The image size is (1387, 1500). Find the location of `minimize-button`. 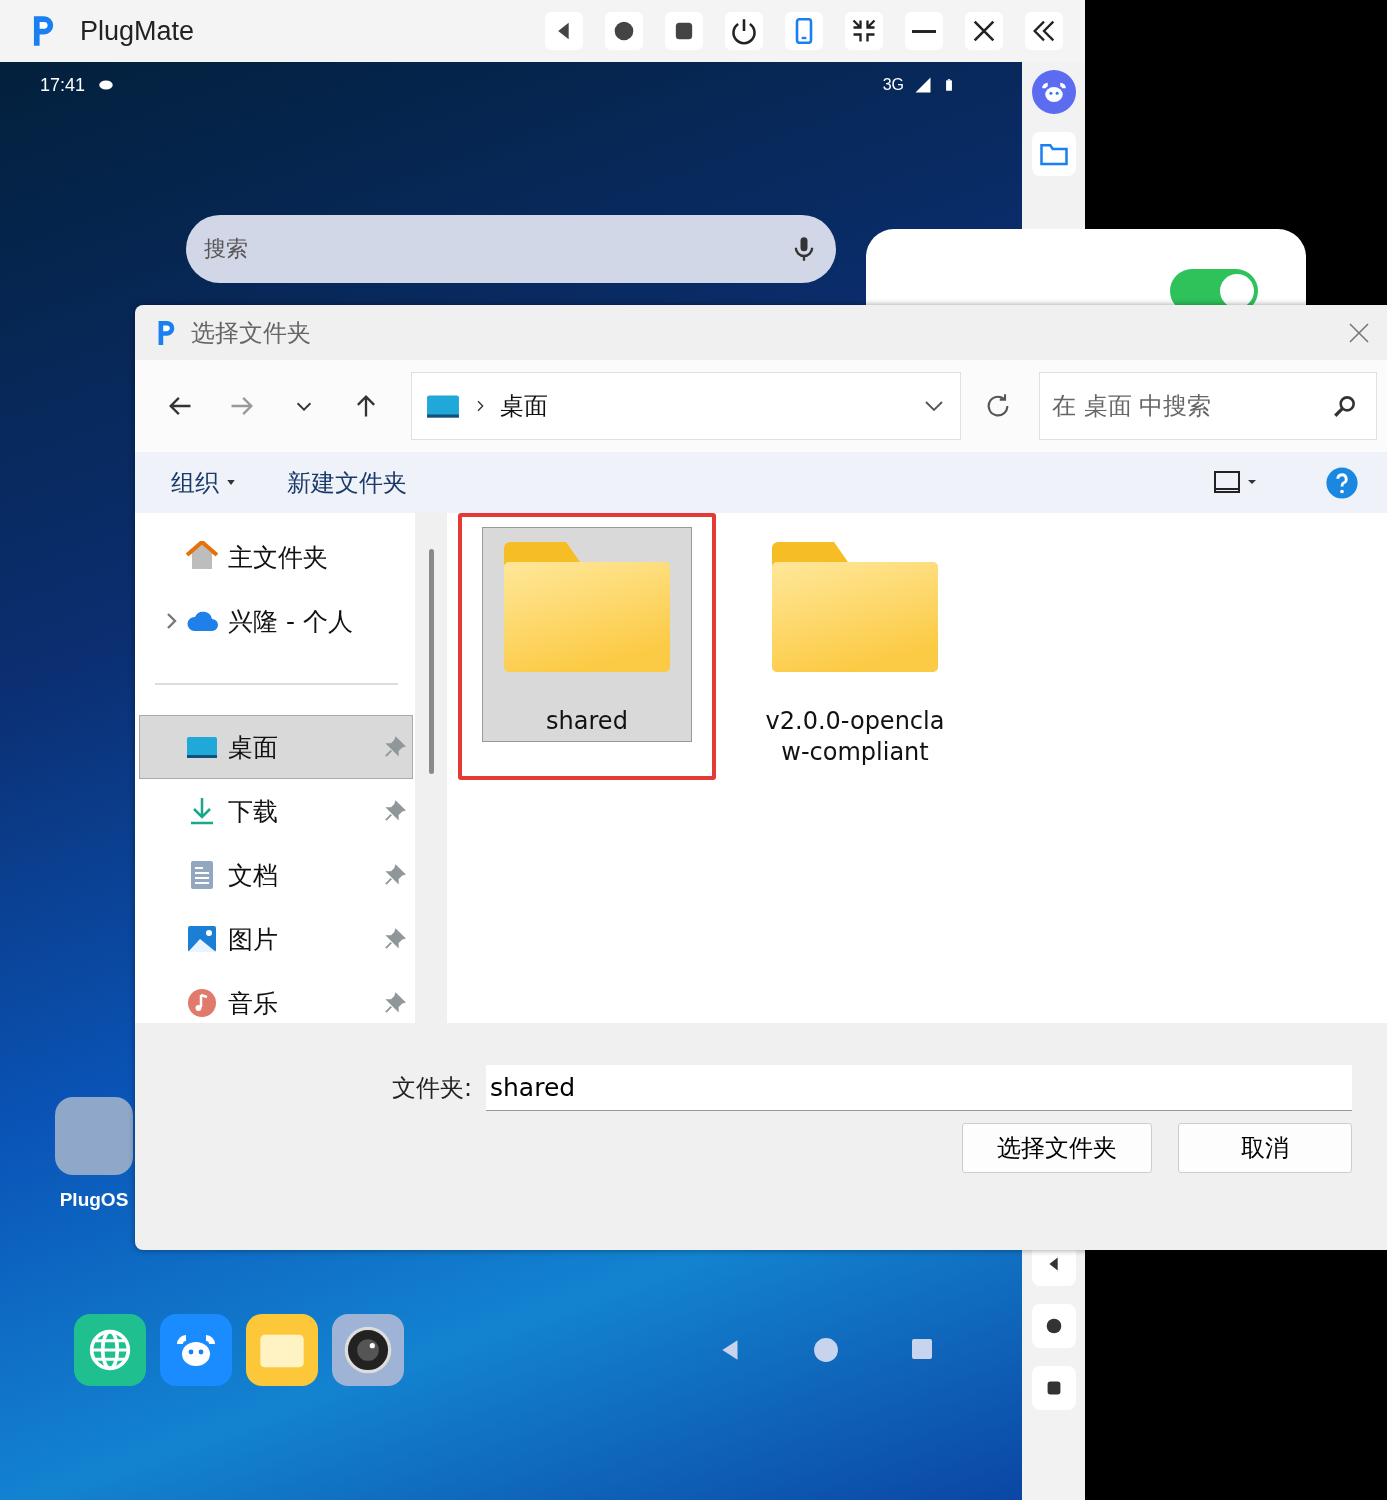

minimize-button is located at coordinates (924, 31).